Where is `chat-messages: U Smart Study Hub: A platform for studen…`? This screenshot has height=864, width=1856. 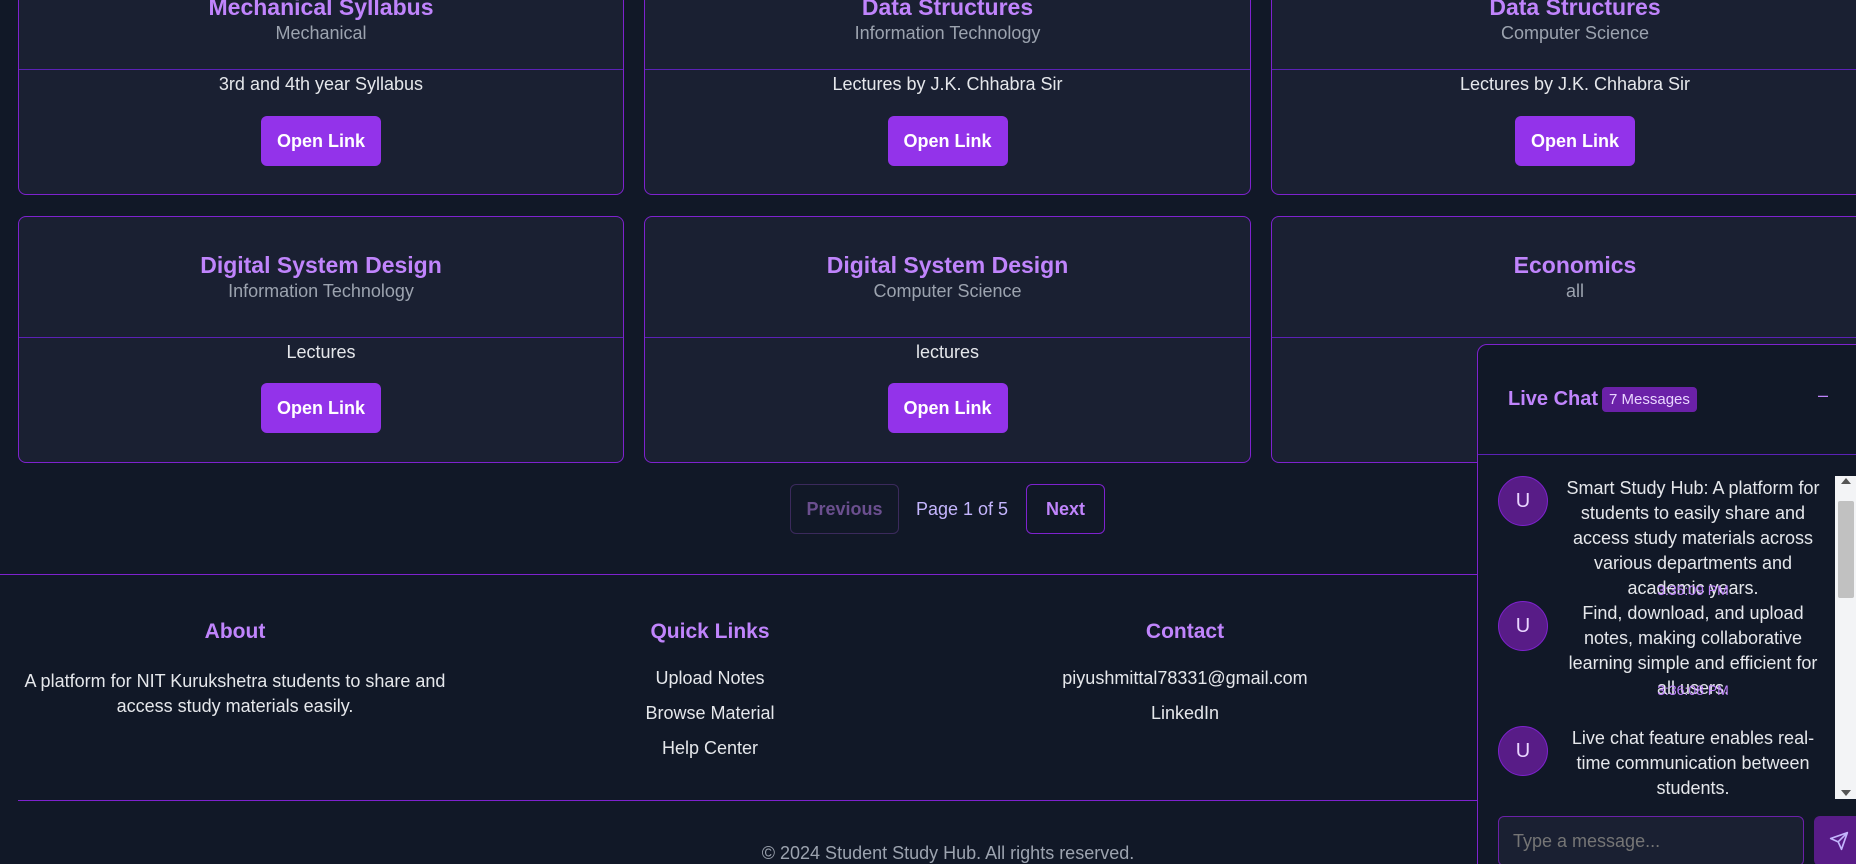
chat-messages: U Smart Study Hub: A platform for studen… is located at coordinates (1667, 626).